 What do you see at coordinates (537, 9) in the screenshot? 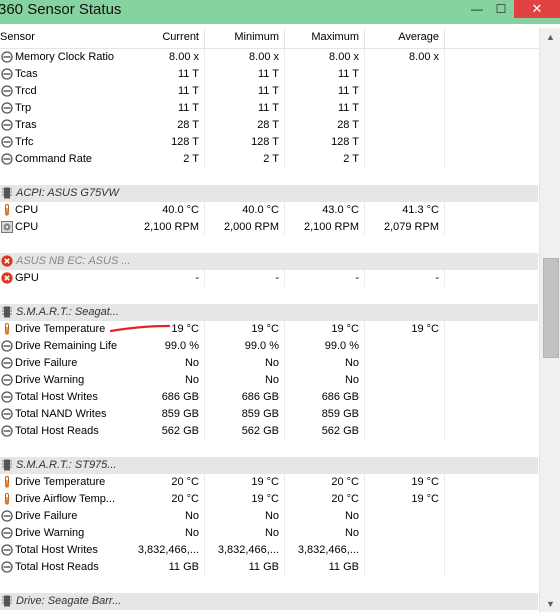
I see `close-button: ✕` at bounding box center [537, 9].